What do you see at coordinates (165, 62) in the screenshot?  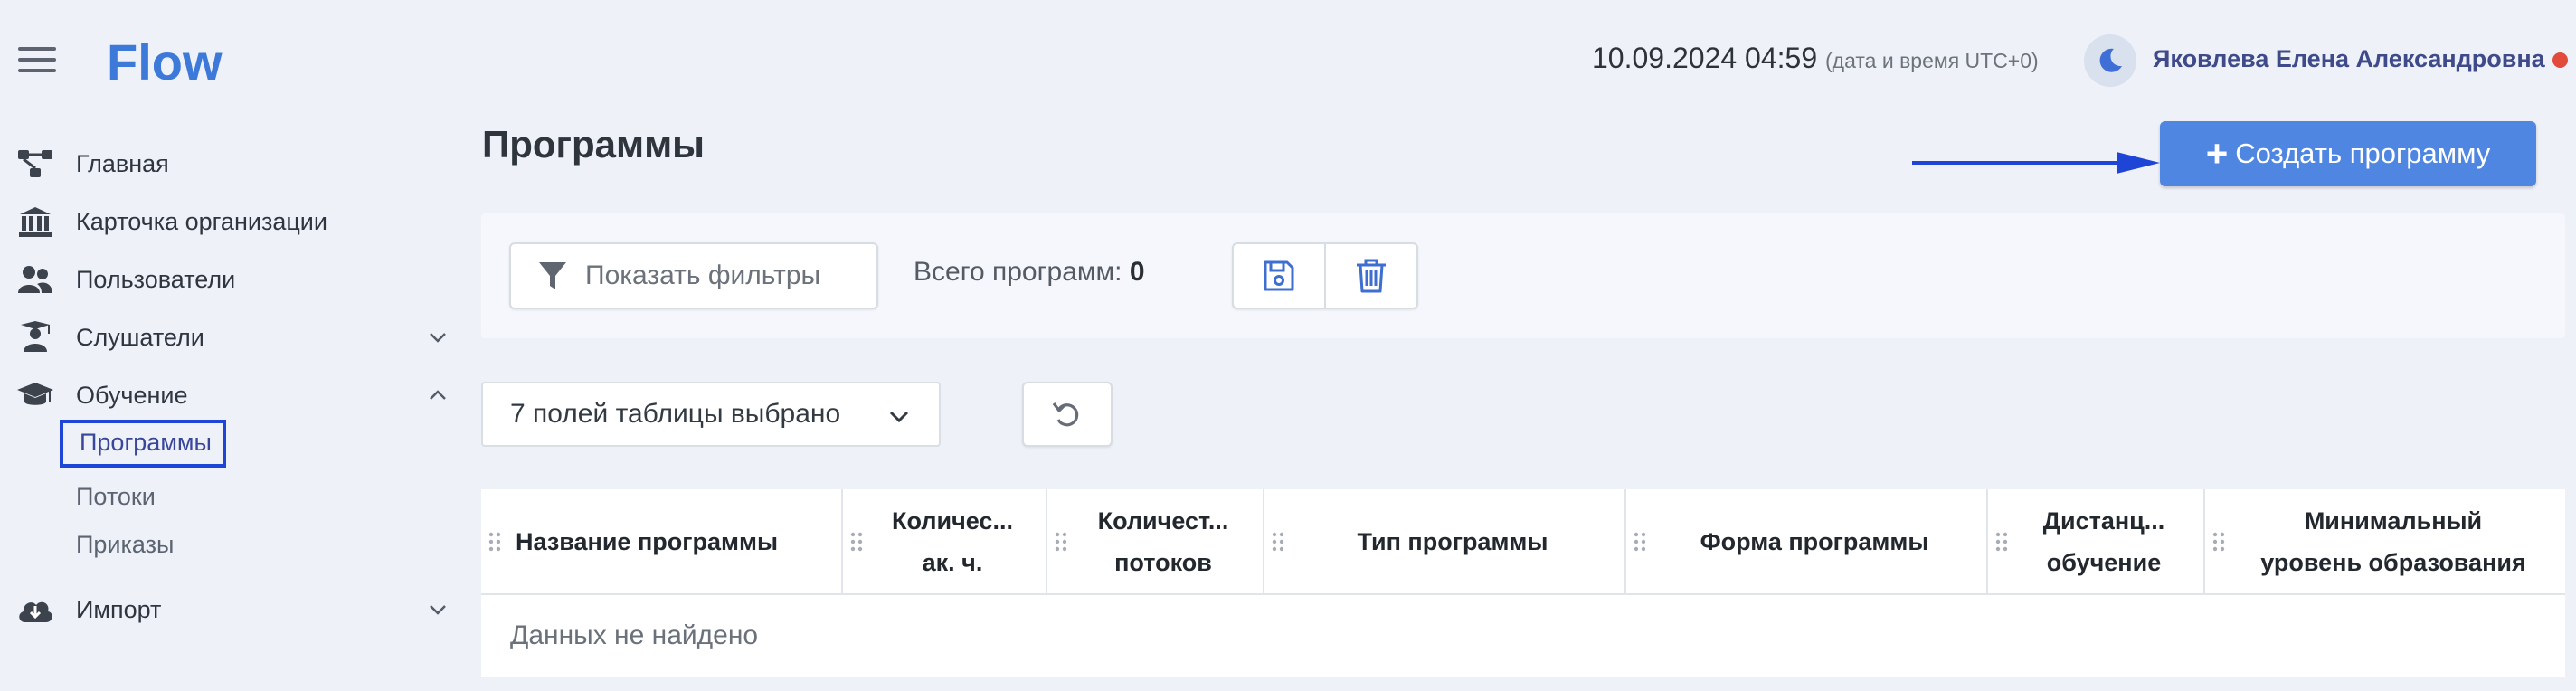 I see `app-logo: Flow` at bounding box center [165, 62].